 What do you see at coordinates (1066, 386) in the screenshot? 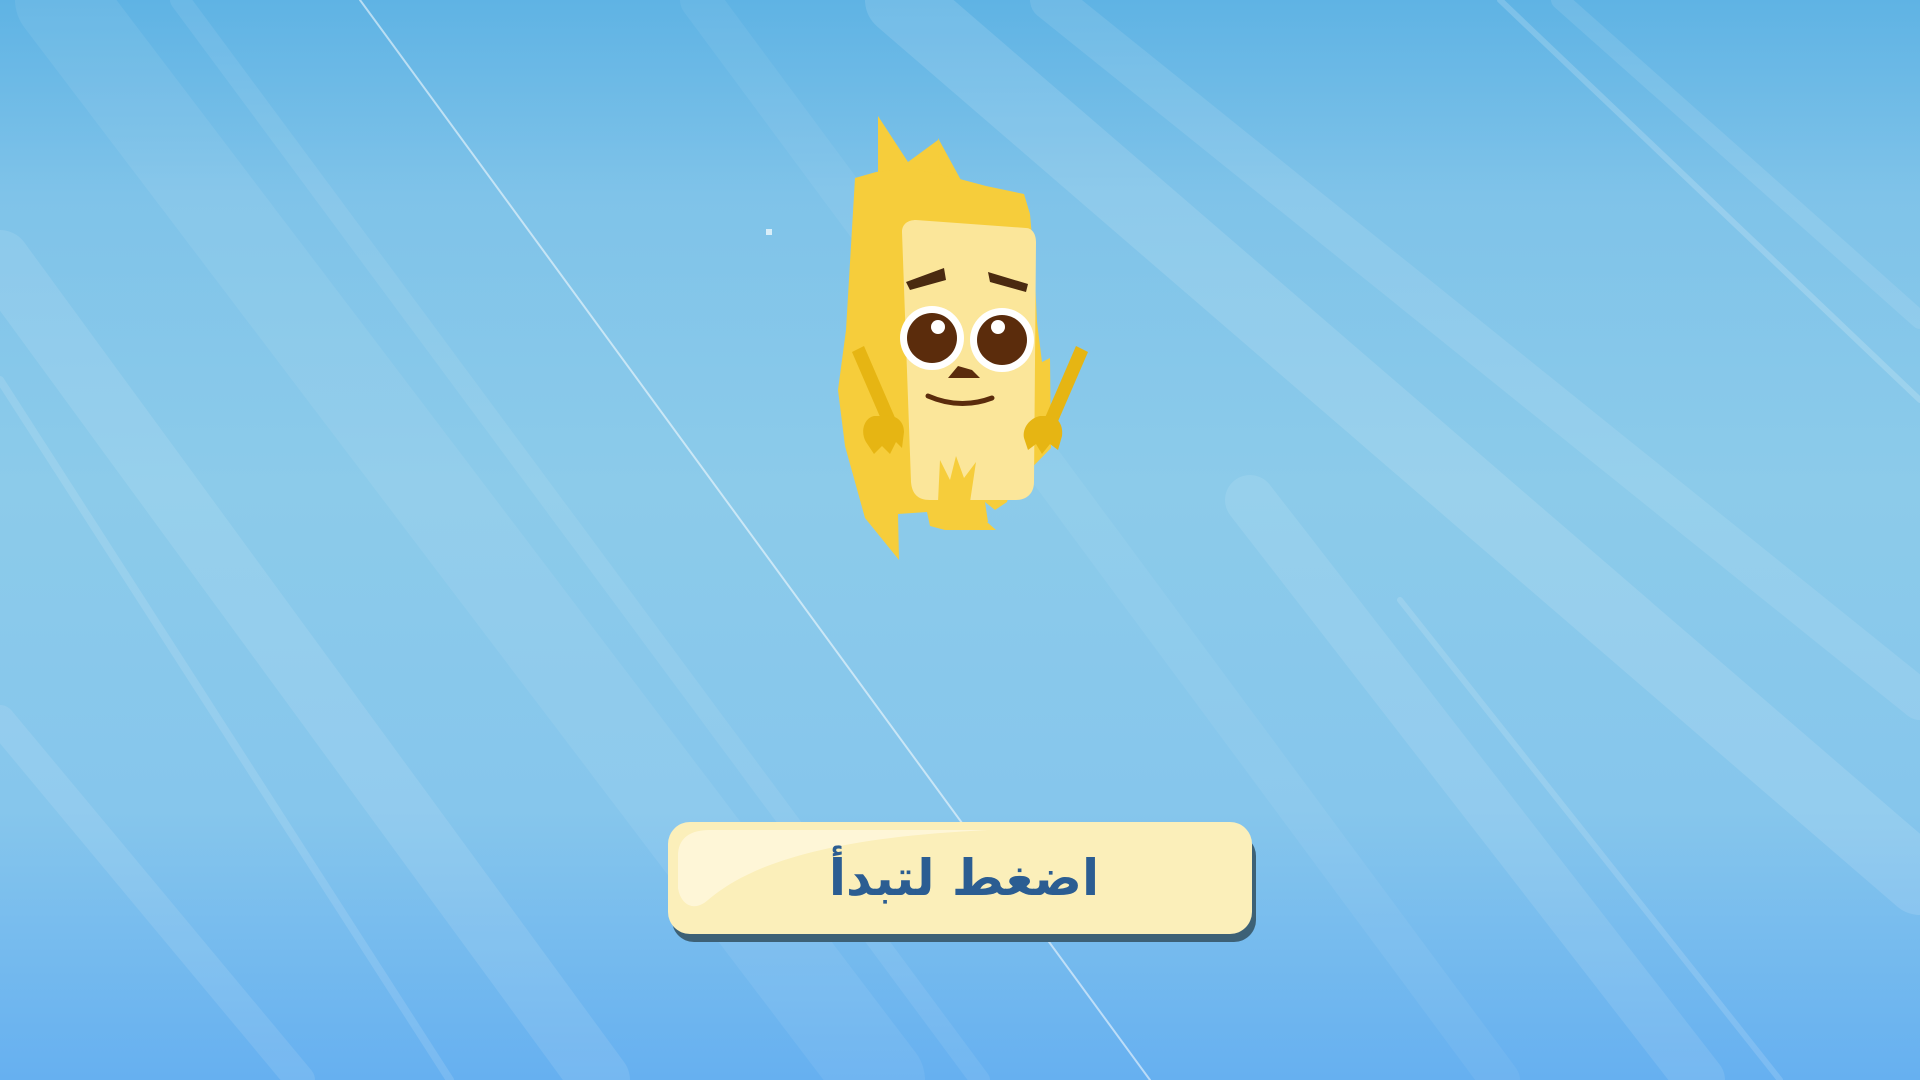
I see `mascot-right-arm` at bounding box center [1066, 386].